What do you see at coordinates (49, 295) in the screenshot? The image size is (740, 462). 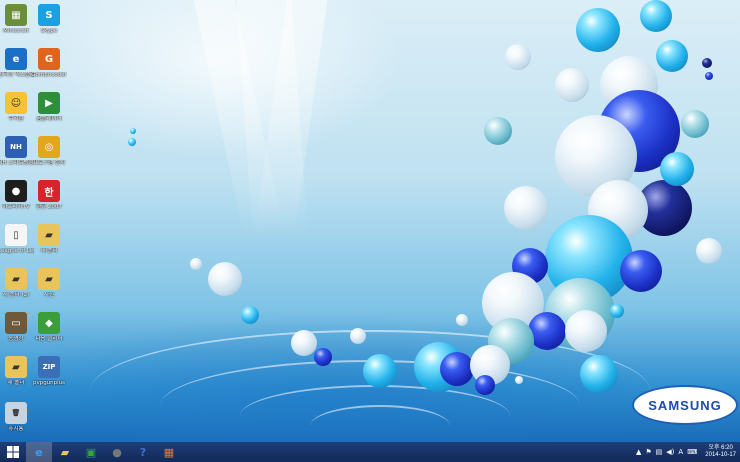 I see `desktop-icon-label: 사진` at bounding box center [49, 295].